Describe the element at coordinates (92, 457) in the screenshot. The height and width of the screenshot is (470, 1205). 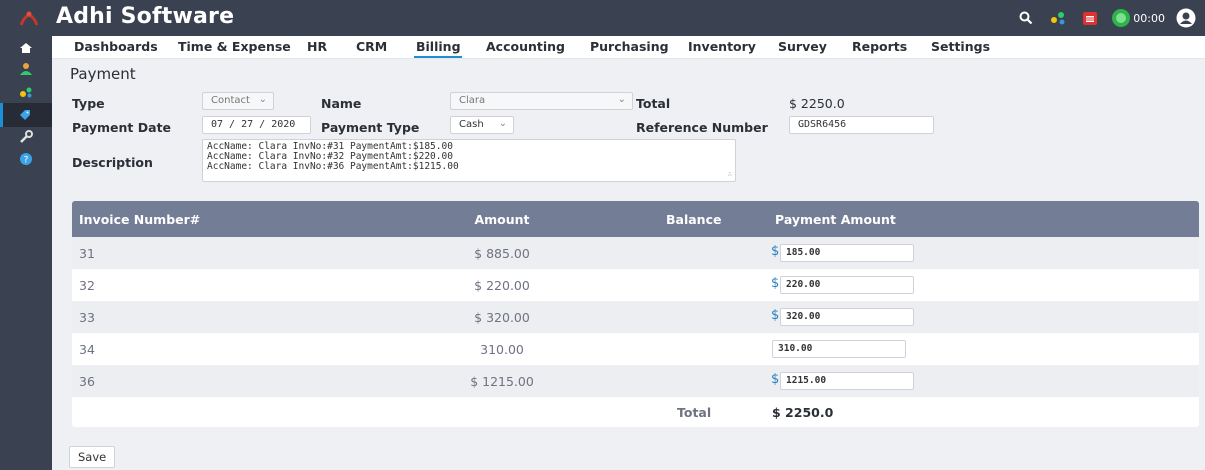
I see `save-button: Save` at that location.